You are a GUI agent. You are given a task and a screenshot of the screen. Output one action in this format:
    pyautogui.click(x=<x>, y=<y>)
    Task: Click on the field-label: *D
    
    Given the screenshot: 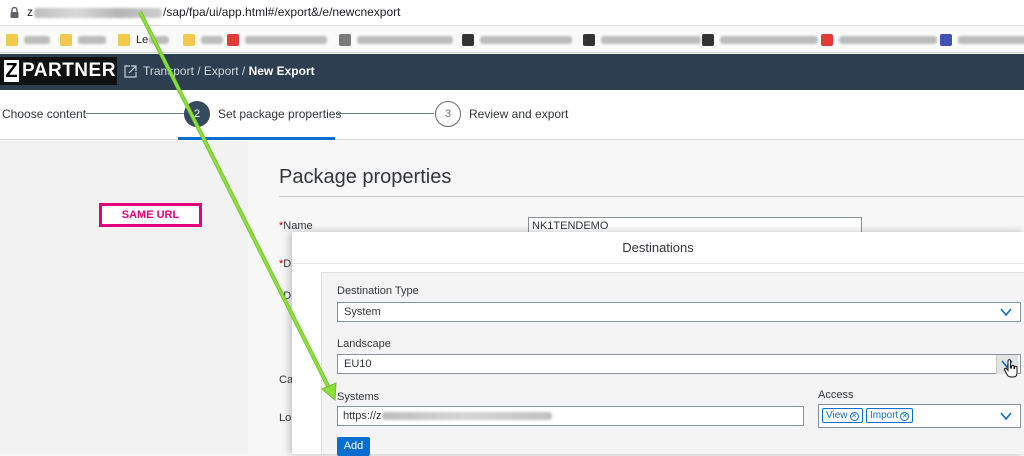 What is the action you would take?
    pyautogui.click(x=285, y=296)
    